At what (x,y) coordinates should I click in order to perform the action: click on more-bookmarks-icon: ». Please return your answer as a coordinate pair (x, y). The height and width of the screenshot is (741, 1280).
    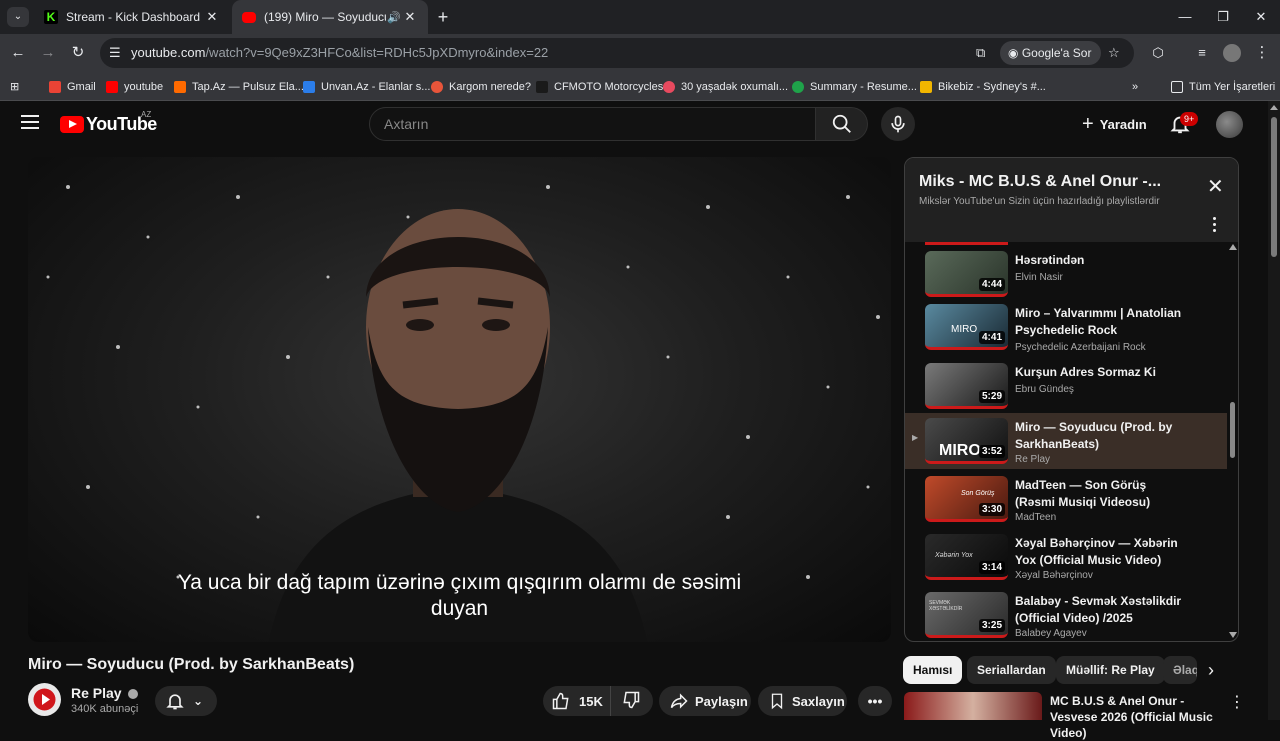
    Looking at the image, I should click on (1135, 86).